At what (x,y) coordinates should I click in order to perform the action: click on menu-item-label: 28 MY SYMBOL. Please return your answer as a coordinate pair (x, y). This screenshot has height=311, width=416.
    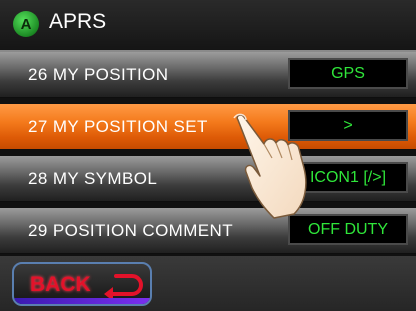
    Looking at the image, I should click on (93, 178).